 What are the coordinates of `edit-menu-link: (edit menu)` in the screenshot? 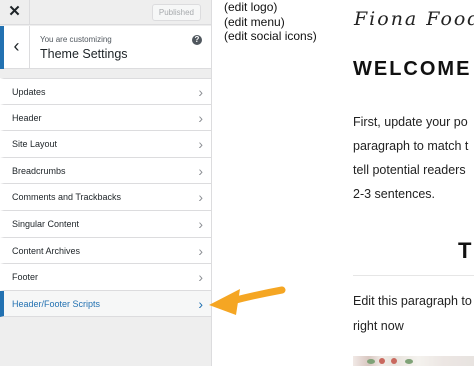 It's located at (270, 22).